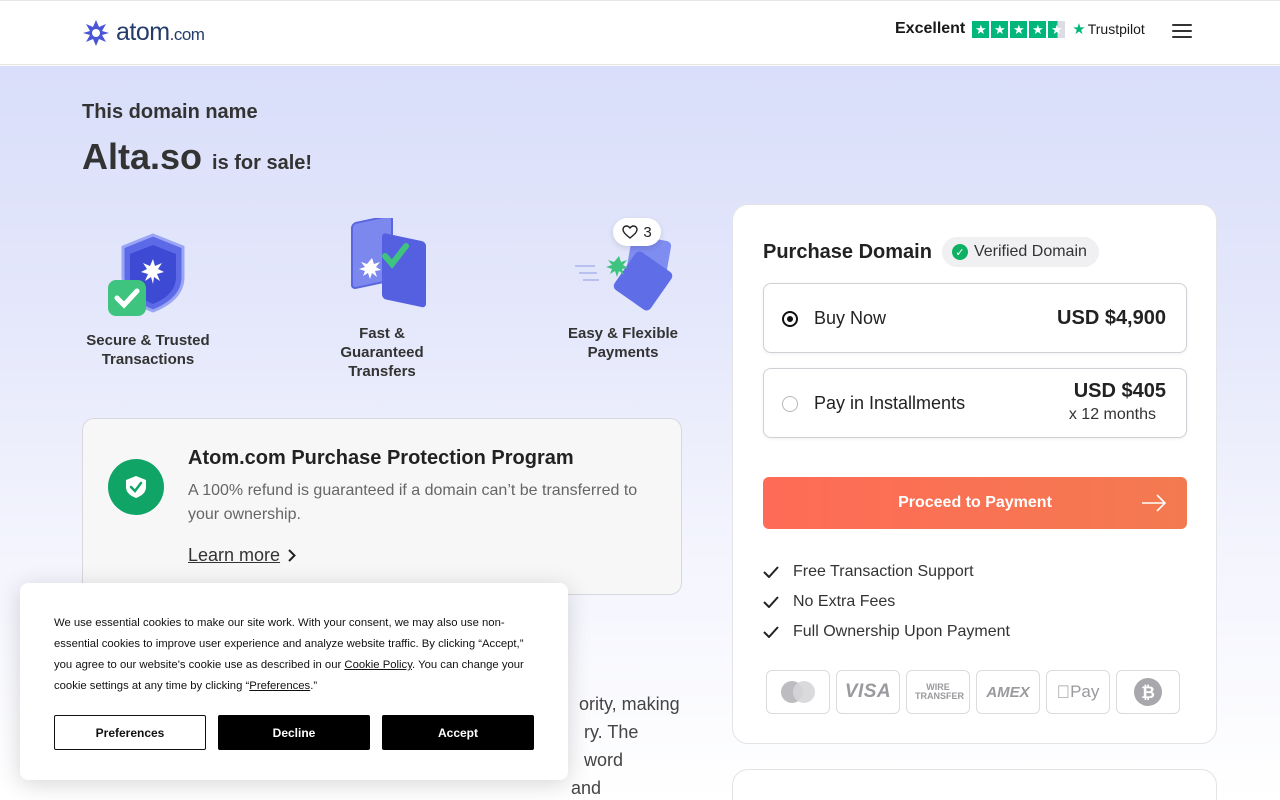 The height and width of the screenshot is (800, 1280). Describe the element at coordinates (1111, 318) in the screenshot. I see `buy-now-price: USD $4,900` at that location.